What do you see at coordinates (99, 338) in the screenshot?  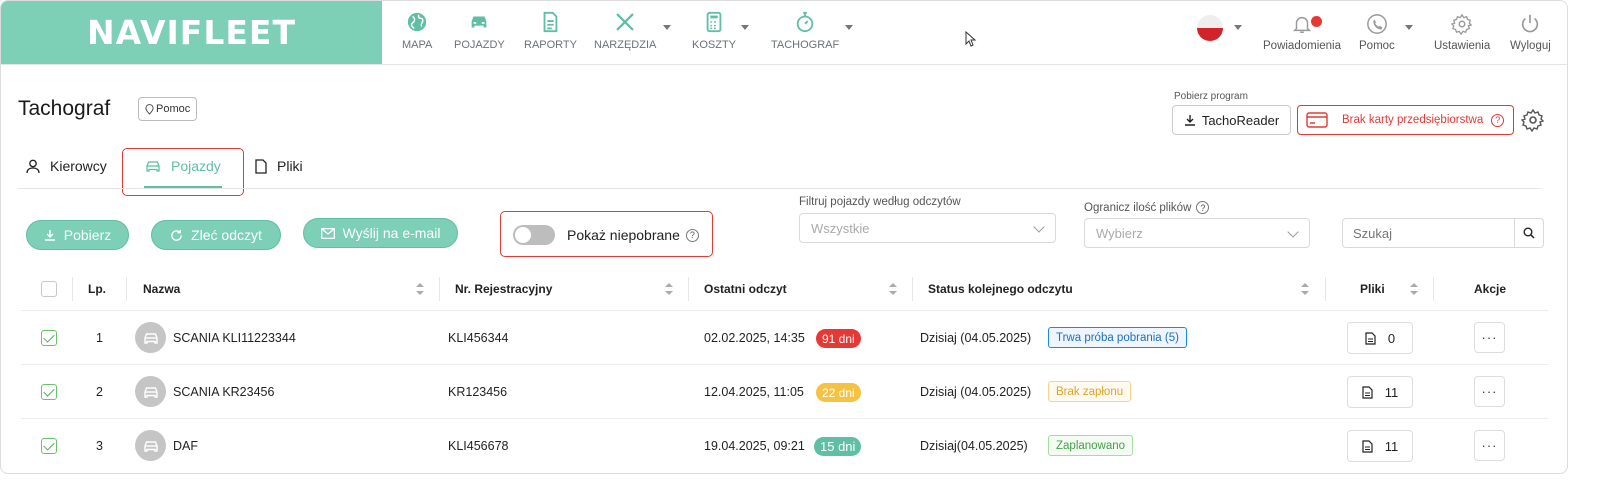 I see `row-lp: 1` at bounding box center [99, 338].